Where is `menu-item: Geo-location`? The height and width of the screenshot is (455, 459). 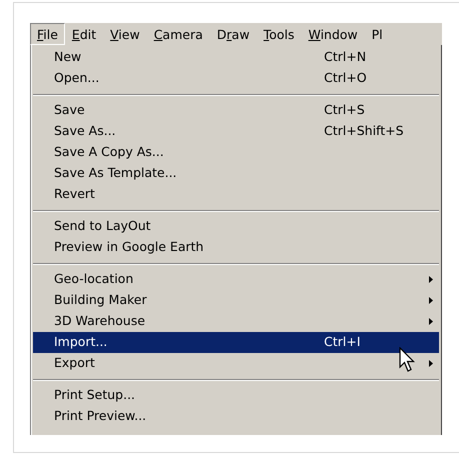
menu-item: Geo-location is located at coordinates (236, 279).